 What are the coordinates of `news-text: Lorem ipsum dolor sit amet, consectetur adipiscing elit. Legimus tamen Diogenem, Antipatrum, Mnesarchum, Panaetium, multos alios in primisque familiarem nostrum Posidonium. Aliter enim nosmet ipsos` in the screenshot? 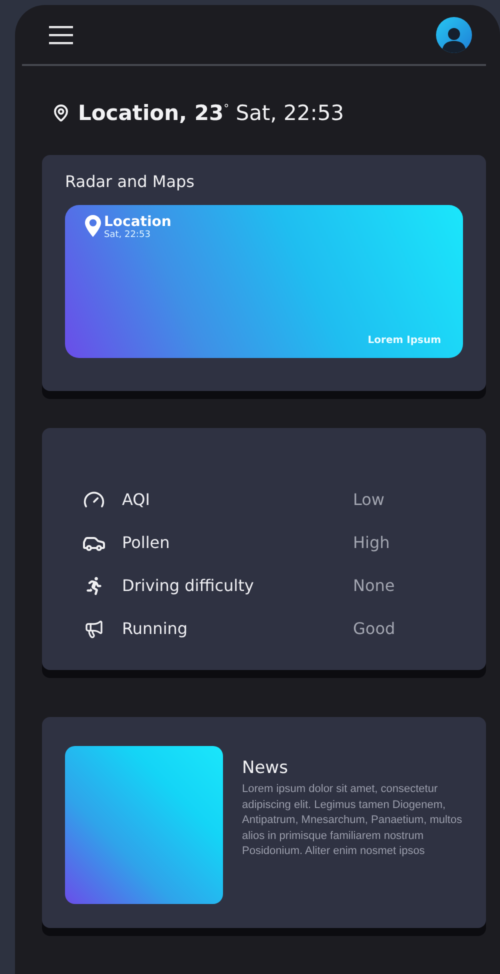 It's located at (352, 820).